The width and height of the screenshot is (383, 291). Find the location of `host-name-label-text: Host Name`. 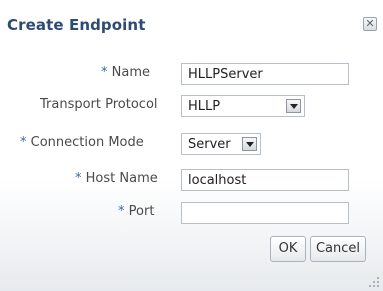

host-name-label-text: Host Name is located at coordinates (121, 178).